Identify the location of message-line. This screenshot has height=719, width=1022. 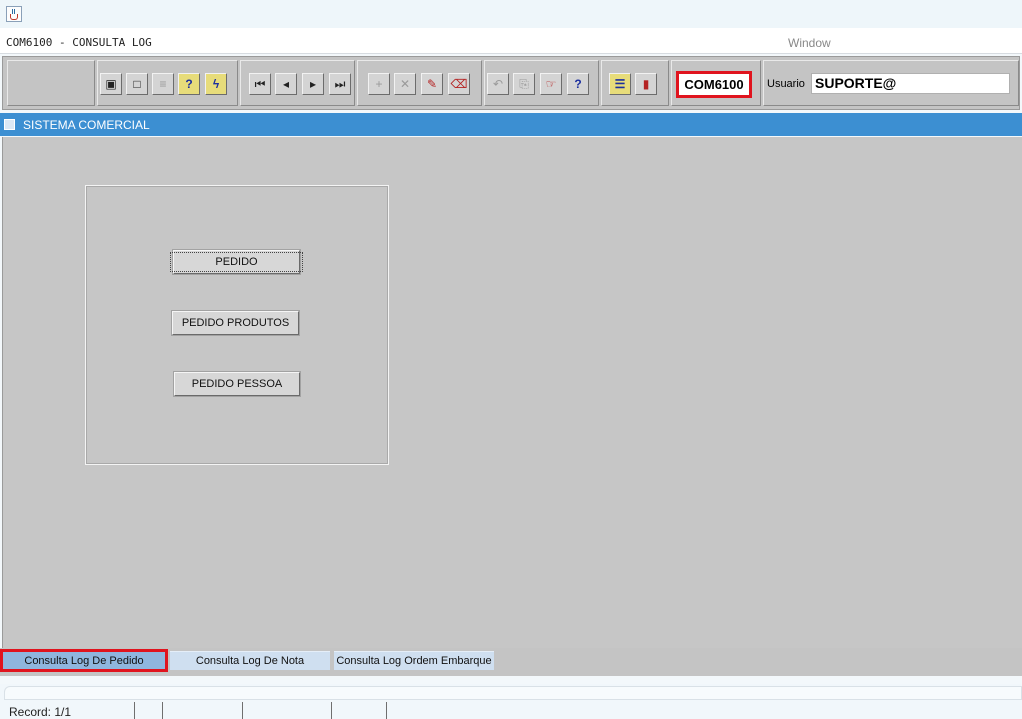
(513, 693).